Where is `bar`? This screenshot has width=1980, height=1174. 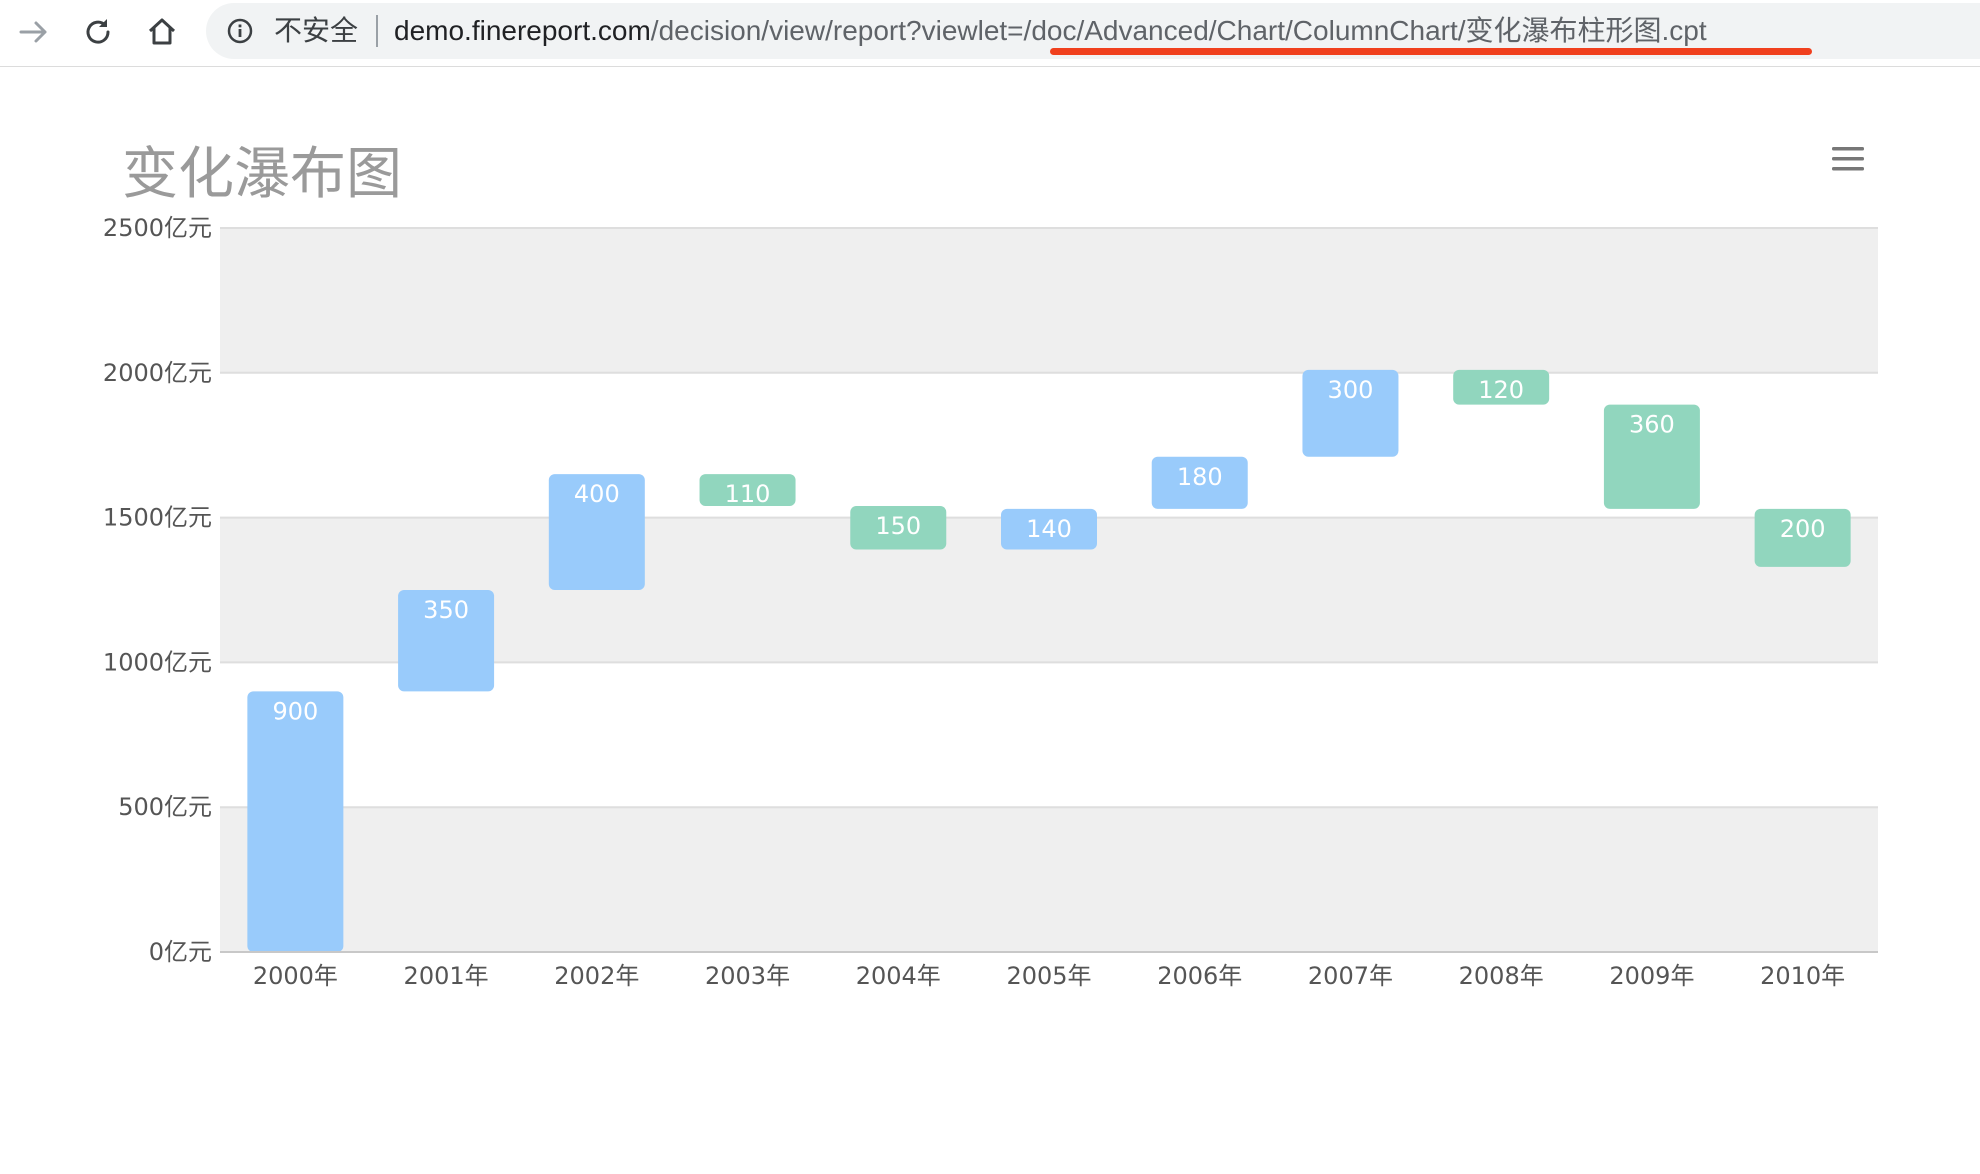
bar is located at coordinates (295, 821).